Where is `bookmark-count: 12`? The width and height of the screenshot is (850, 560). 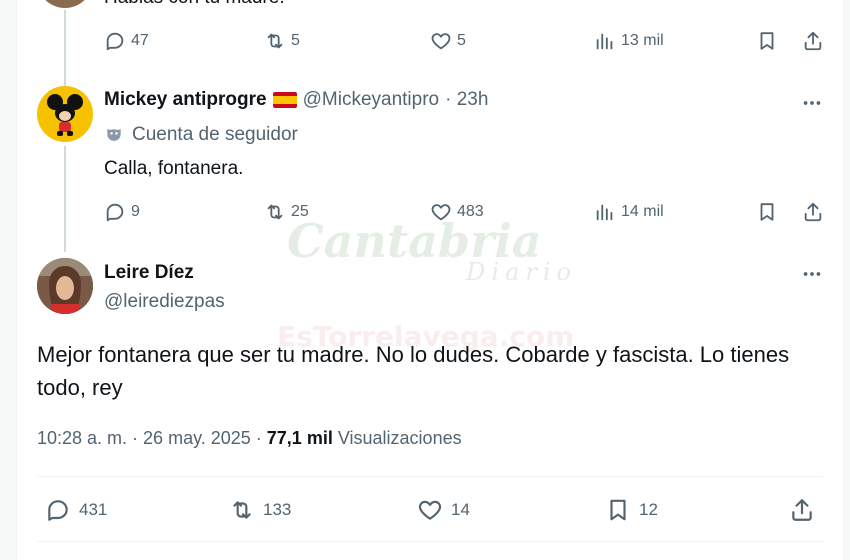
bookmark-count: 12 is located at coordinates (648, 509).